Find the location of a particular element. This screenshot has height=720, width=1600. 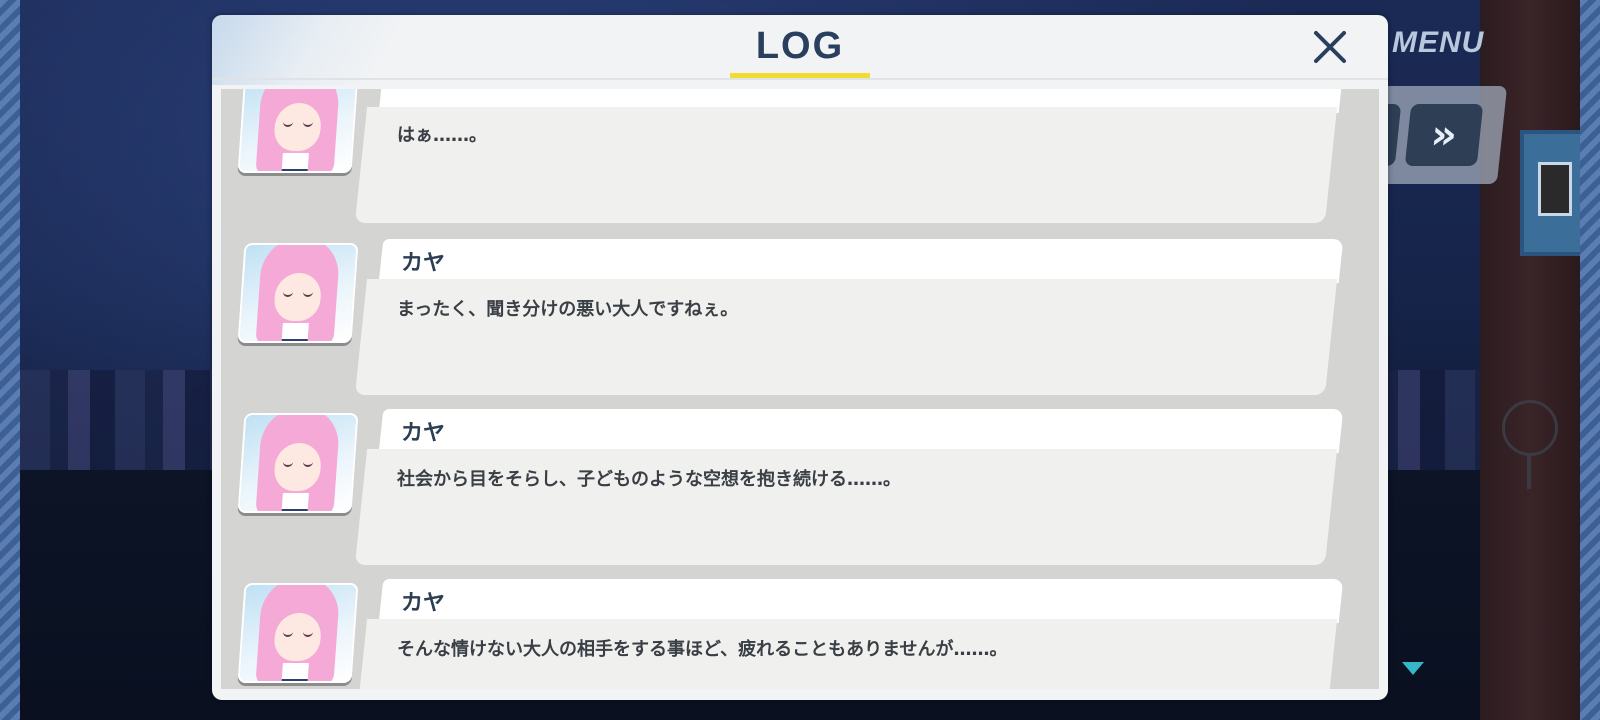

close-icon is located at coordinates (1330, 47).